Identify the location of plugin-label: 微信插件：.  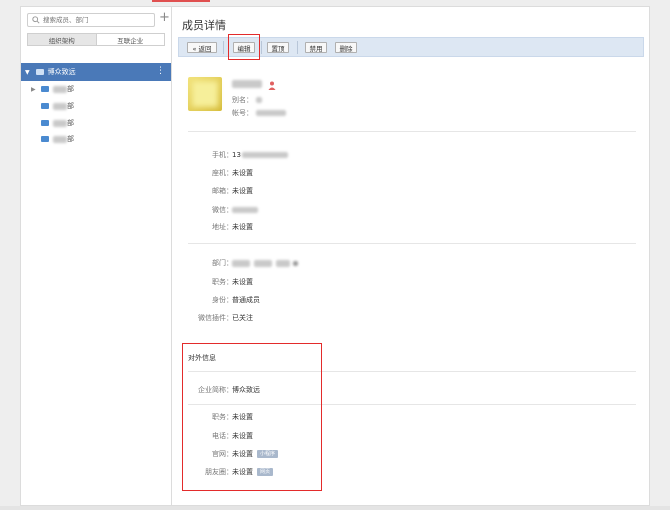
(215, 318).